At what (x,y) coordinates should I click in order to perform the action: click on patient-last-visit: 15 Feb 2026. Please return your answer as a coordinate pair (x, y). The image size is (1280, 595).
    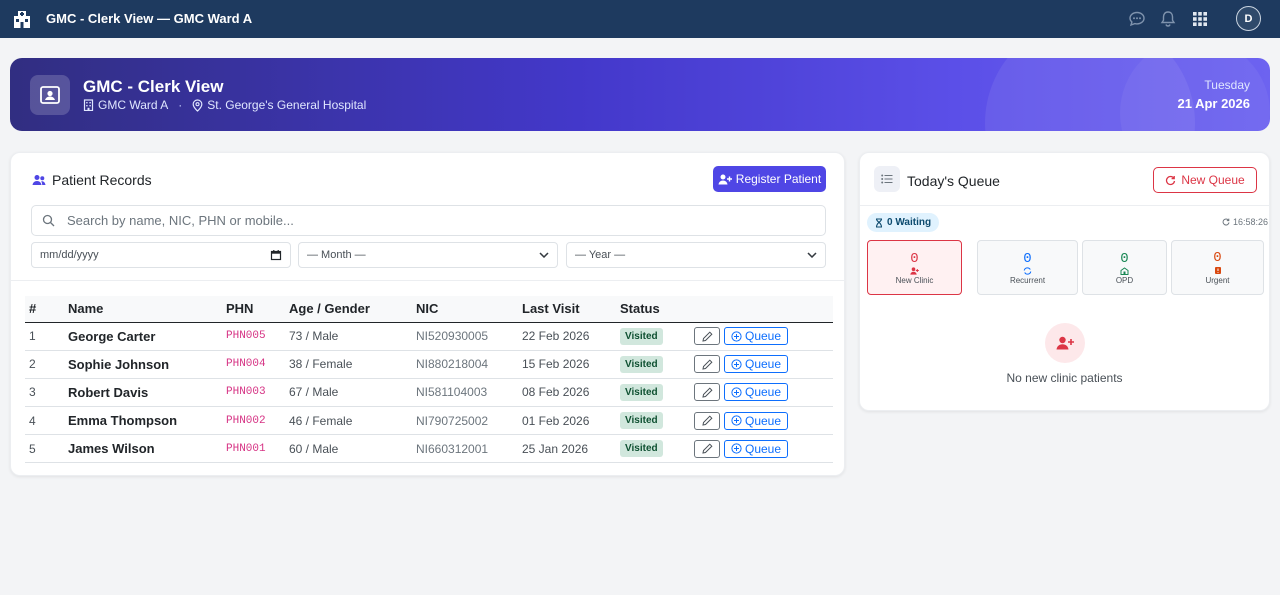
    Looking at the image, I should click on (567, 364).